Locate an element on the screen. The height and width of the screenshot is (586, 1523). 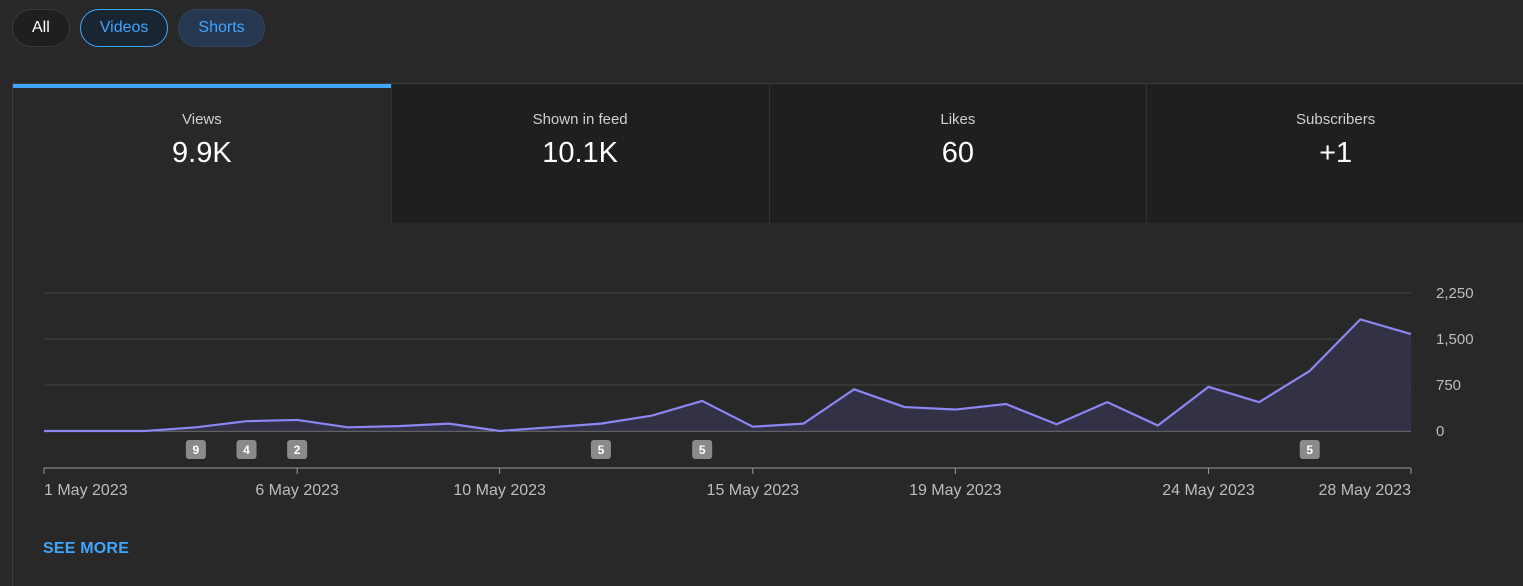
y-tick-label: 0 is located at coordinates (1440, 431).